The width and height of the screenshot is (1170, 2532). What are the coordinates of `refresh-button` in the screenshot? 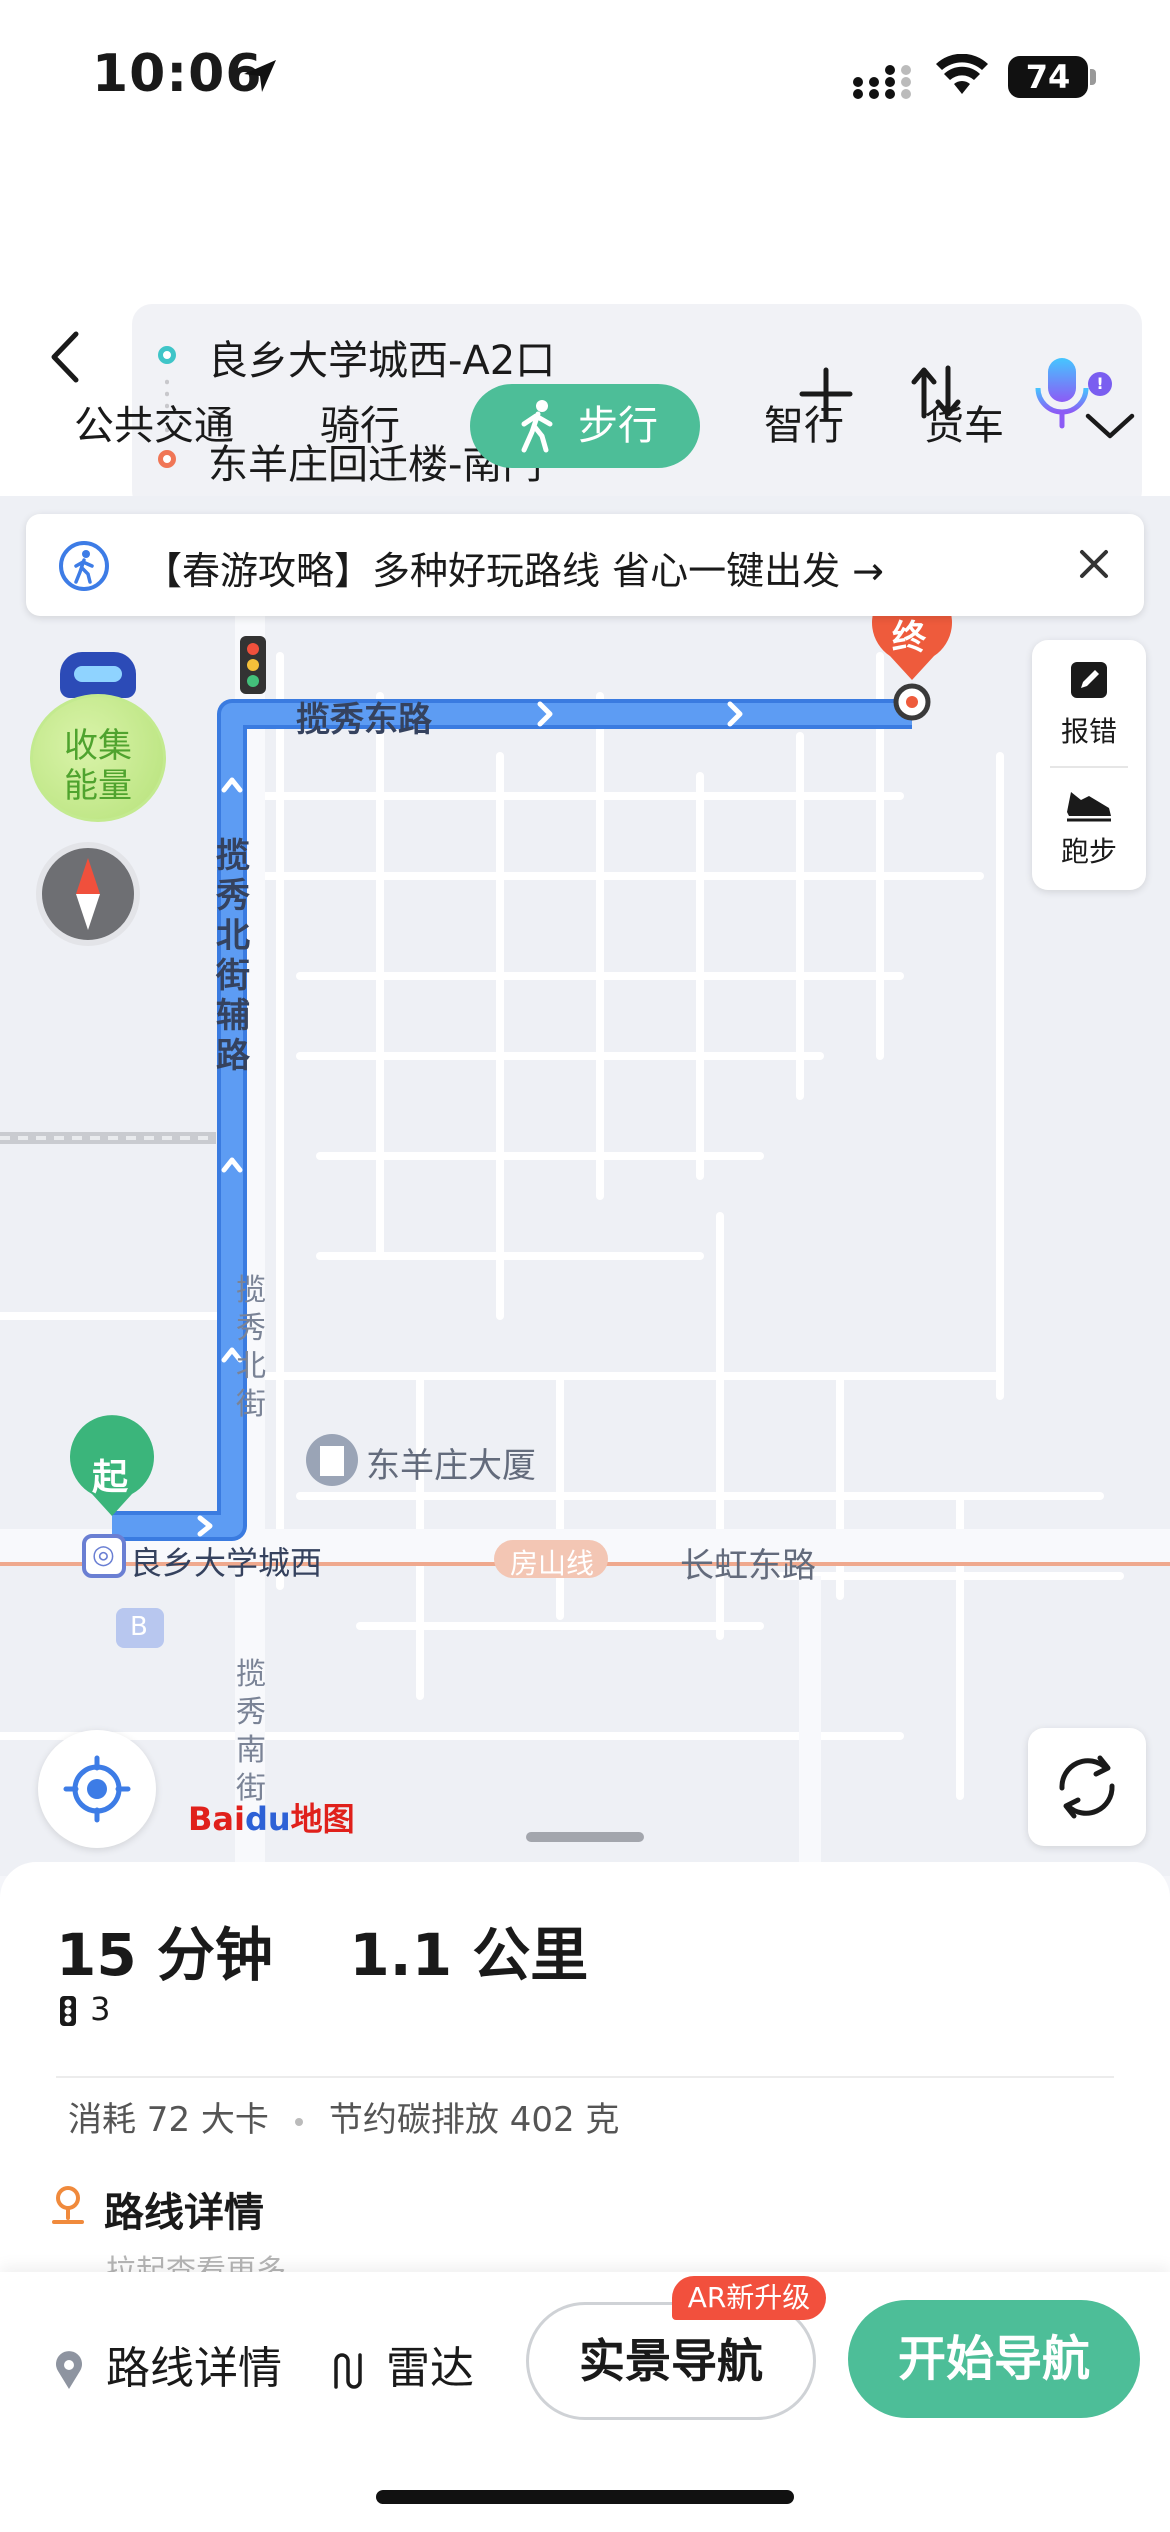 It's located at (1087, 1787).